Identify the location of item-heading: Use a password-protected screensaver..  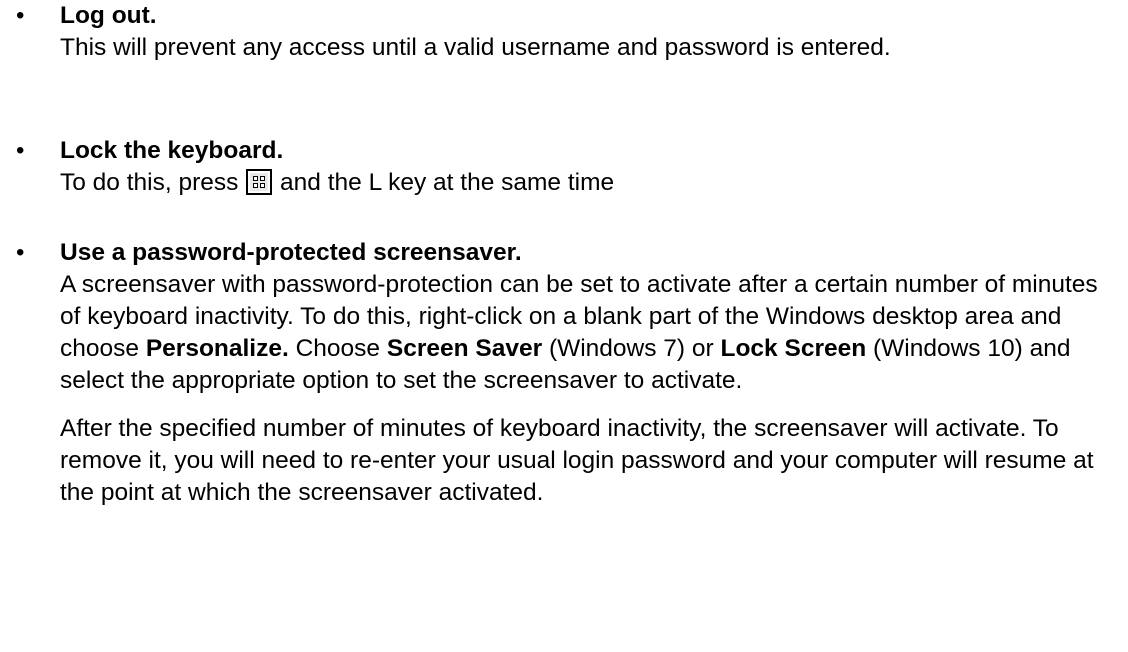
(291, 252).